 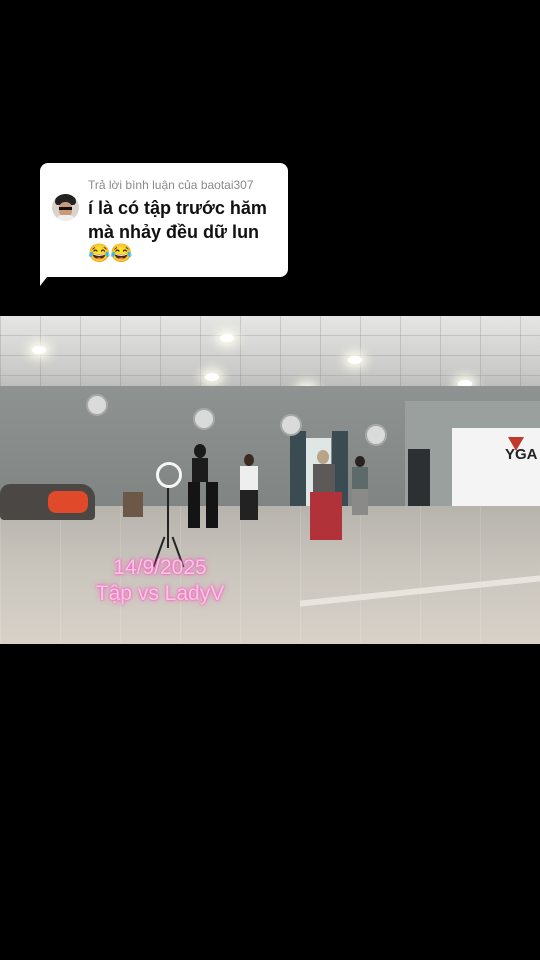 What do you see at coordinates (169, 475) in the screenshot?
I see `ring-light` at bounding box center [169, 475].